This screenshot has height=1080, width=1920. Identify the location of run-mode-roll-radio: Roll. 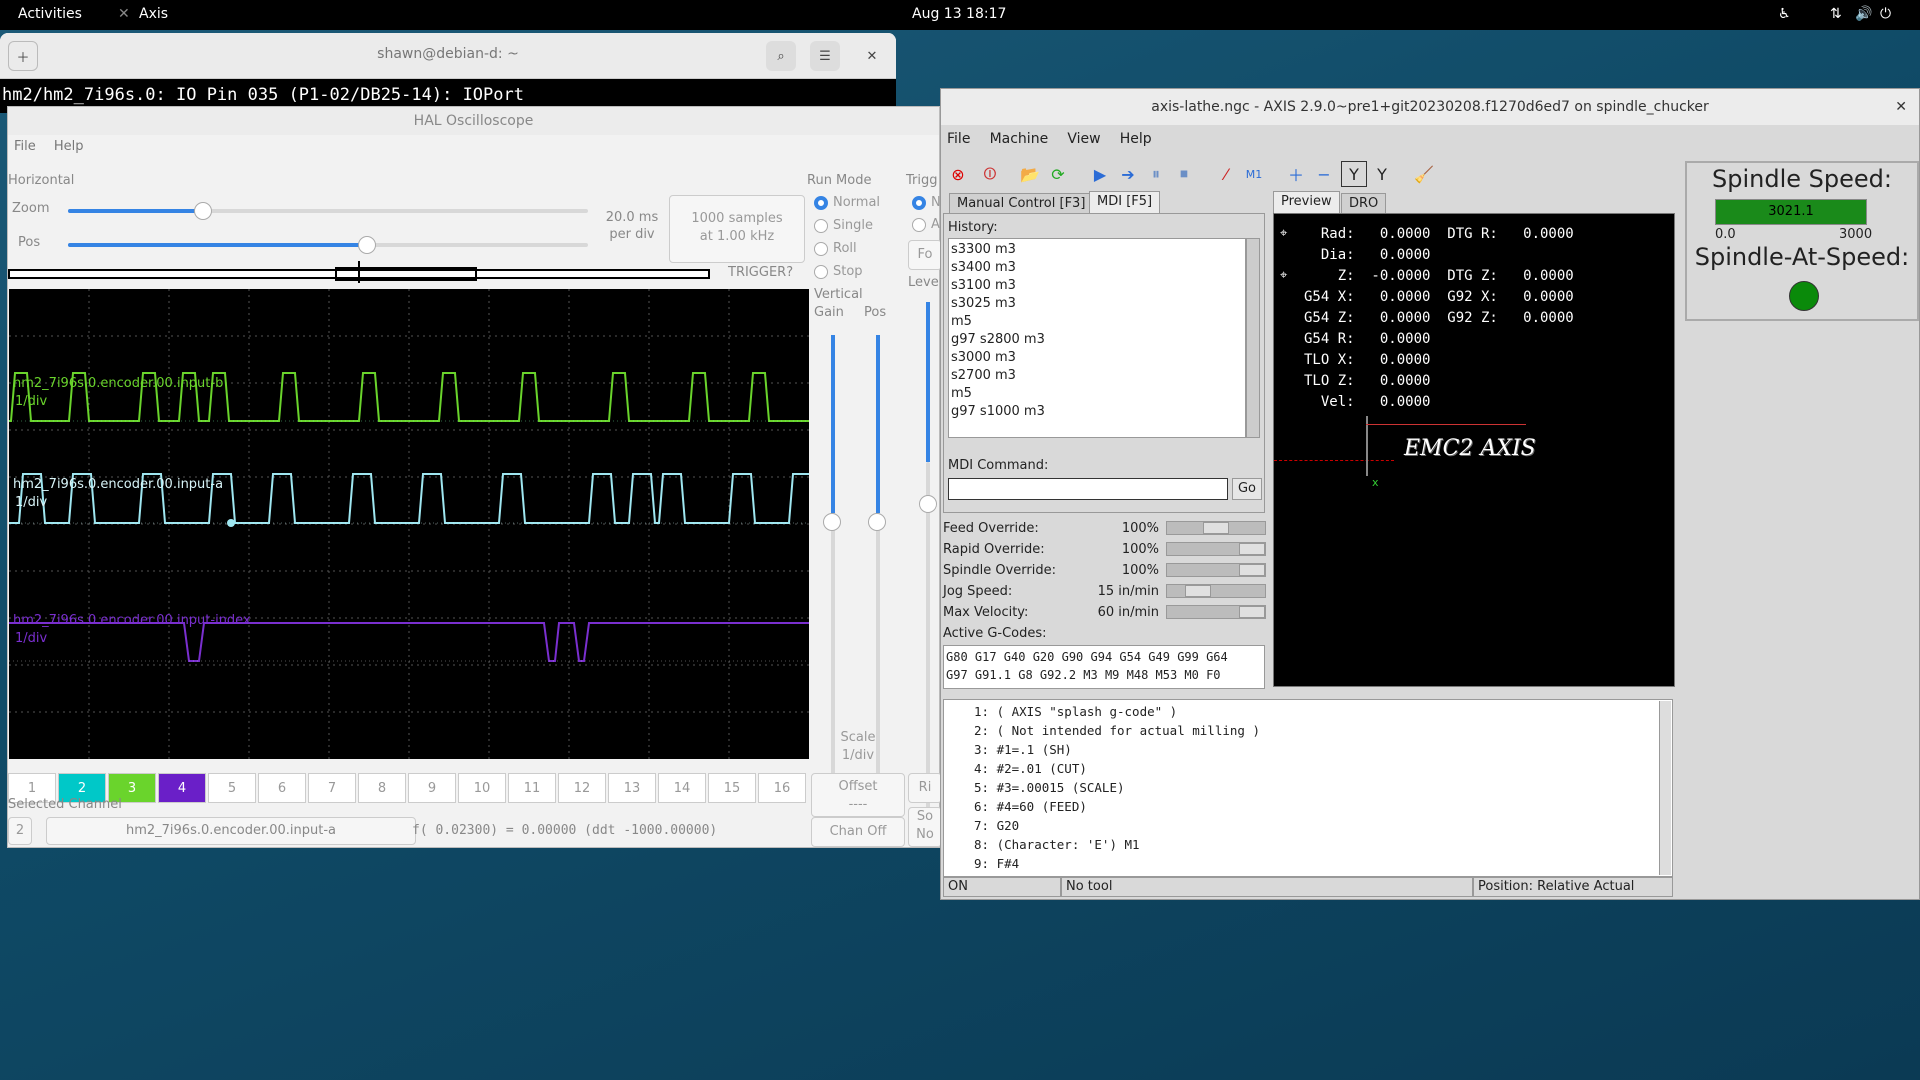
(835, 248).